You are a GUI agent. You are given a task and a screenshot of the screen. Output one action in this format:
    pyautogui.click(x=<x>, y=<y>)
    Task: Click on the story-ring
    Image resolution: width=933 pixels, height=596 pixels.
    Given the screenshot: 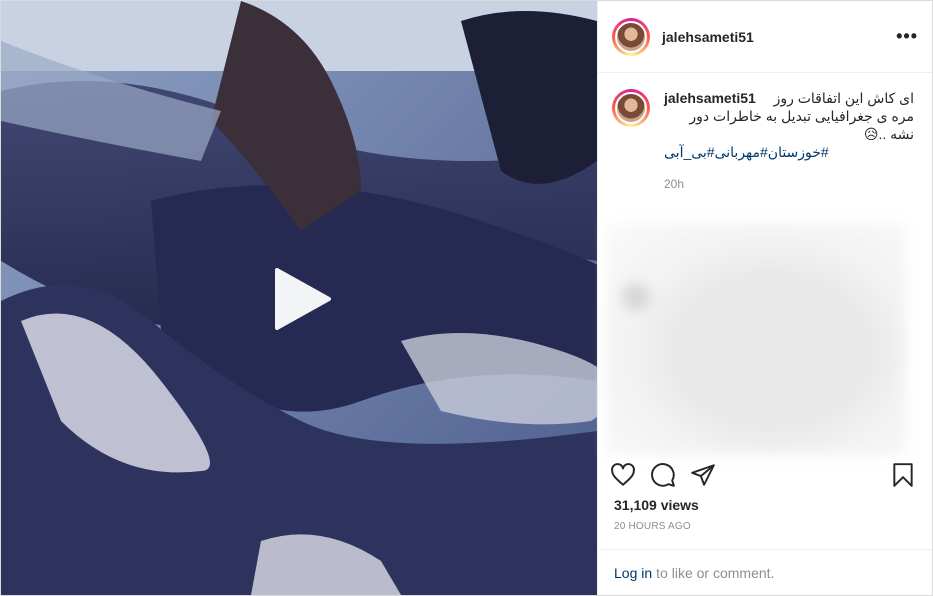 What is the action you would take?
    pyautogui.click(x=631, y=36)
    